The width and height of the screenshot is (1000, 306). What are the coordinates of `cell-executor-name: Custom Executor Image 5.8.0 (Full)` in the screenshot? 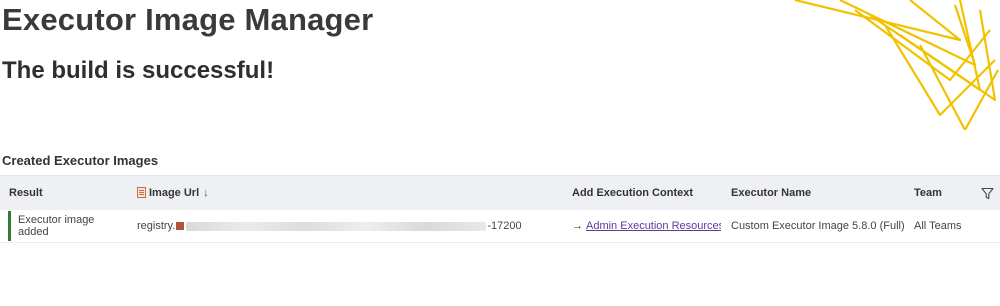 It's located at (818, 226).